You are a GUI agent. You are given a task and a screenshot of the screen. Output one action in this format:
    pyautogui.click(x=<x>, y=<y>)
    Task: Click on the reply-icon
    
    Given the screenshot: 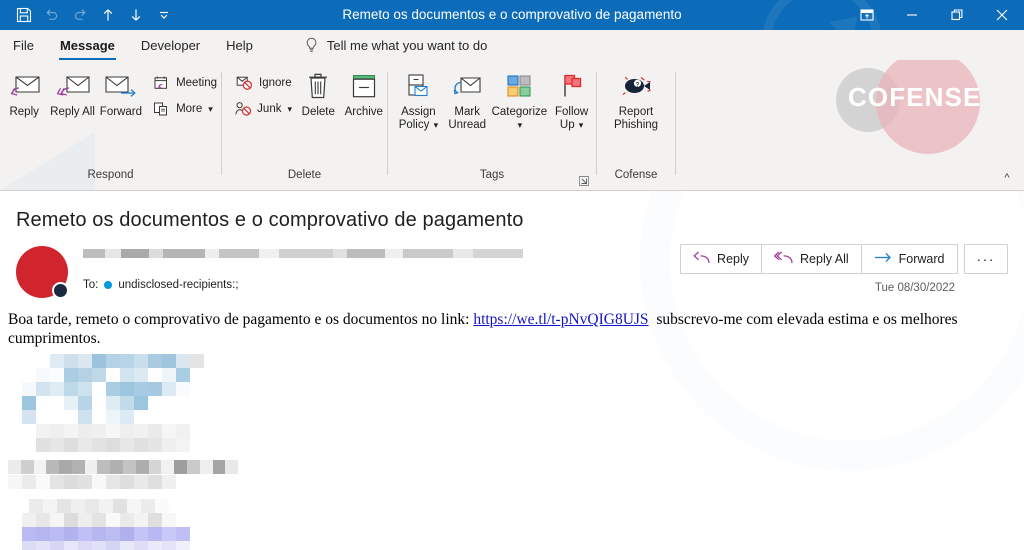 What is the action you would take?
    pyautogui.click(x=701, y=259)
    